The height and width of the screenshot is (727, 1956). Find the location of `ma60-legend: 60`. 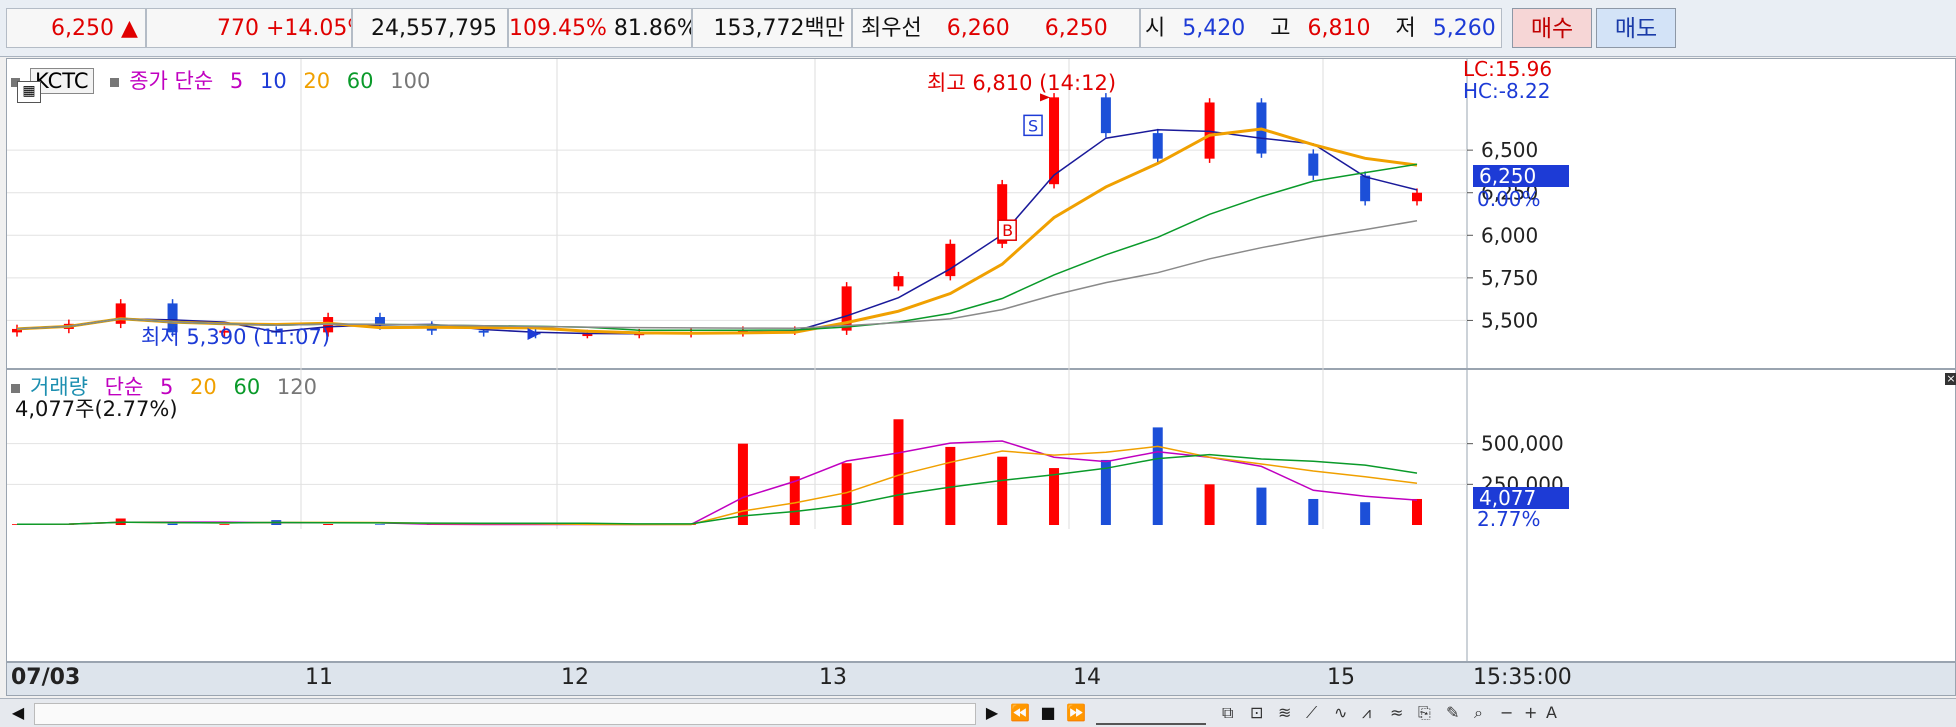

ma60-legend: 60 is located at coordinates (360, 81).